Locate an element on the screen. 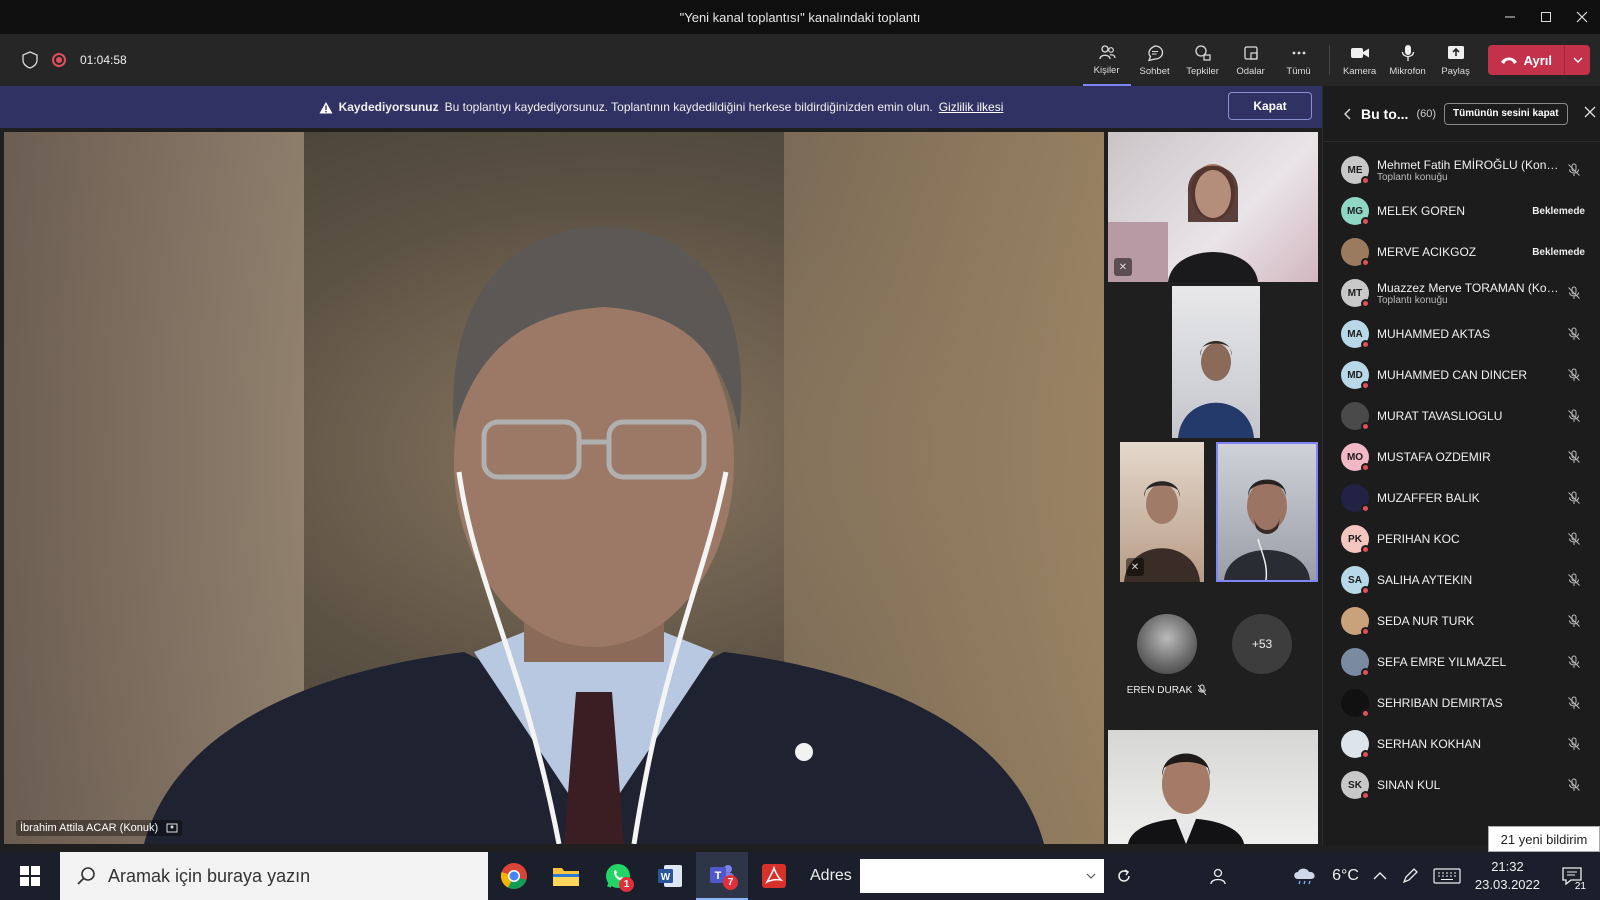 The width and height of the screenshot is (1600, 900). taskbar-clock: 21:32 23.03.2022 is located at coordinates (1507, 876).